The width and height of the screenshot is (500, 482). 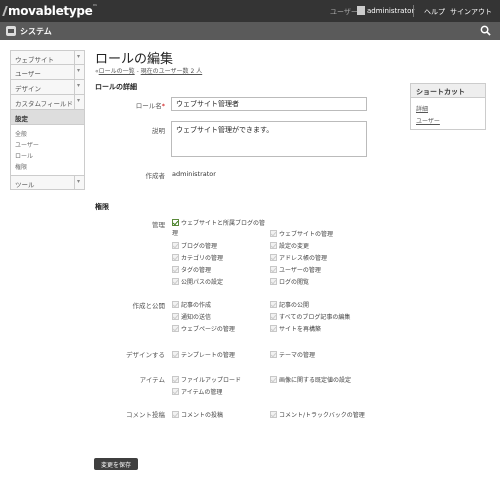 What do you see at coordinates (269, 104) in the screenshot?
I see `role-name-input` at bounding box center [269, 104].